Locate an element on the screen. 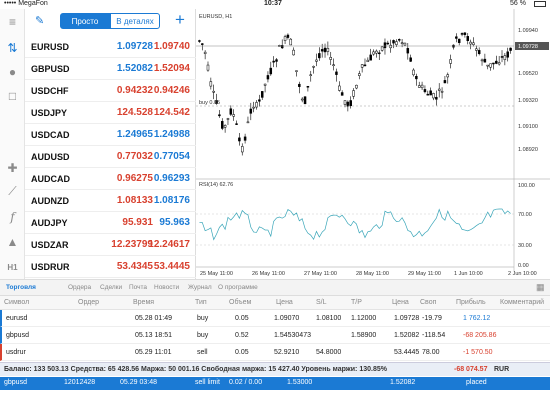  battery-label: 56 % is located at coordinates (518, 3).